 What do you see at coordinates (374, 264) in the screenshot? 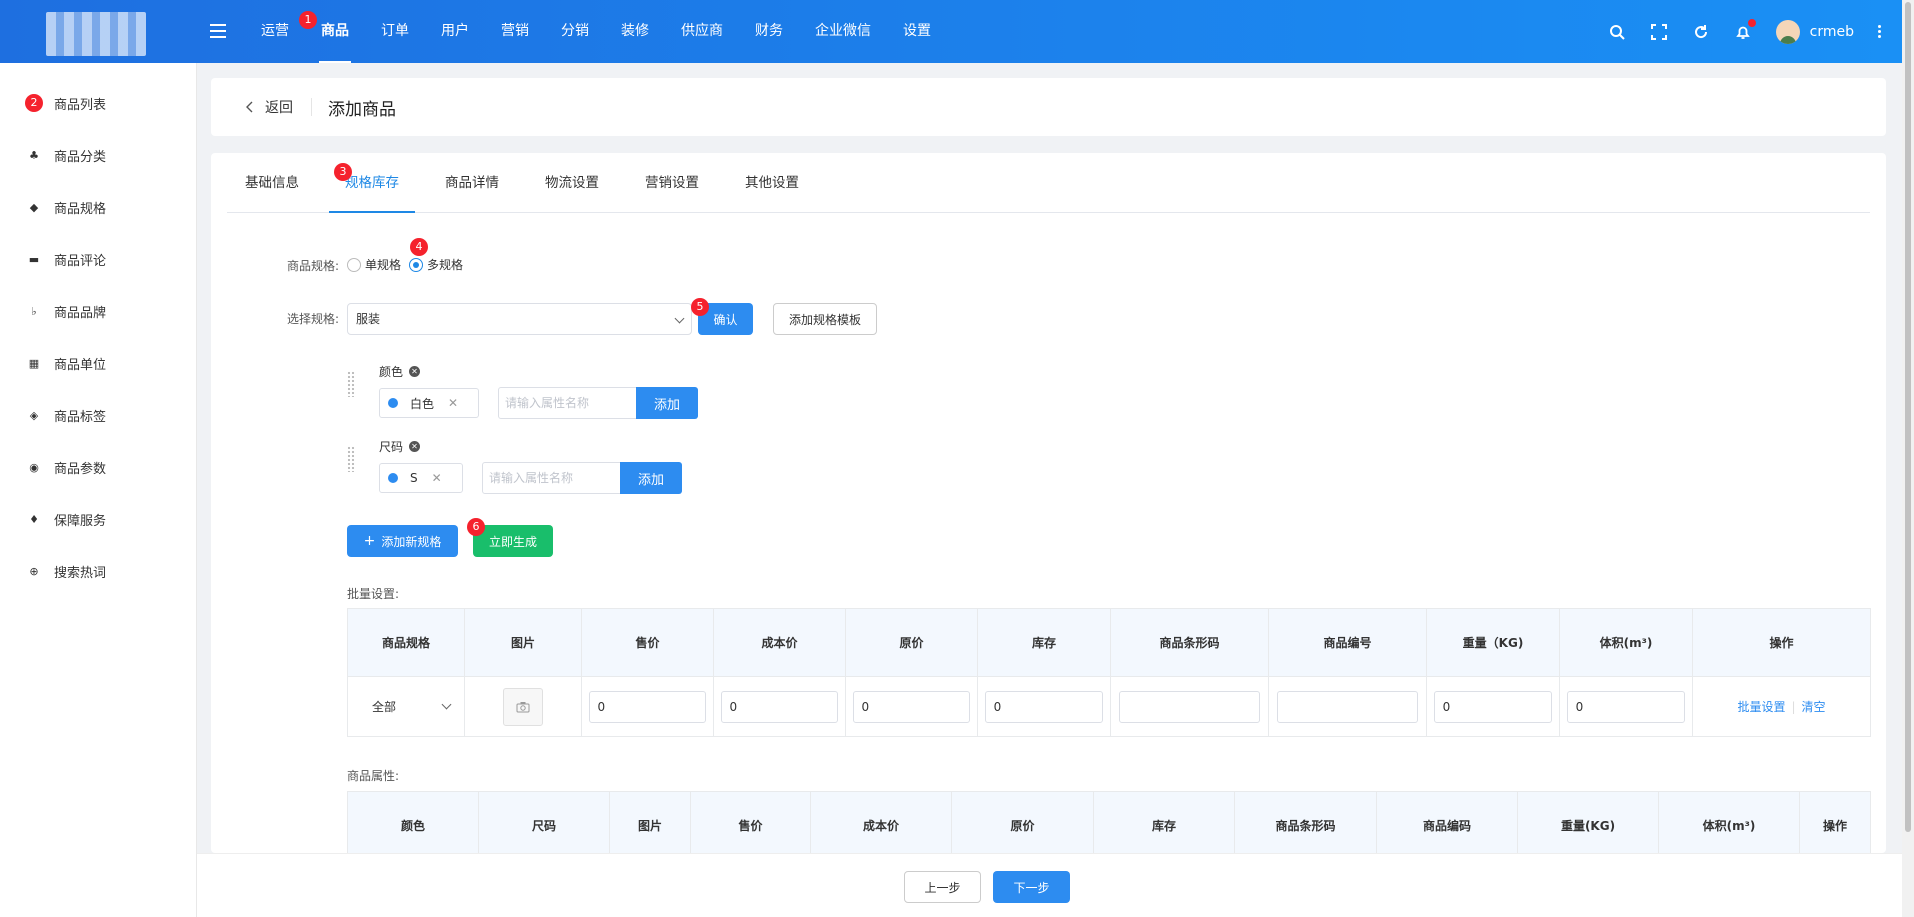
I see `radio-single-spec: 单规格` at bounding box center [374, 264].